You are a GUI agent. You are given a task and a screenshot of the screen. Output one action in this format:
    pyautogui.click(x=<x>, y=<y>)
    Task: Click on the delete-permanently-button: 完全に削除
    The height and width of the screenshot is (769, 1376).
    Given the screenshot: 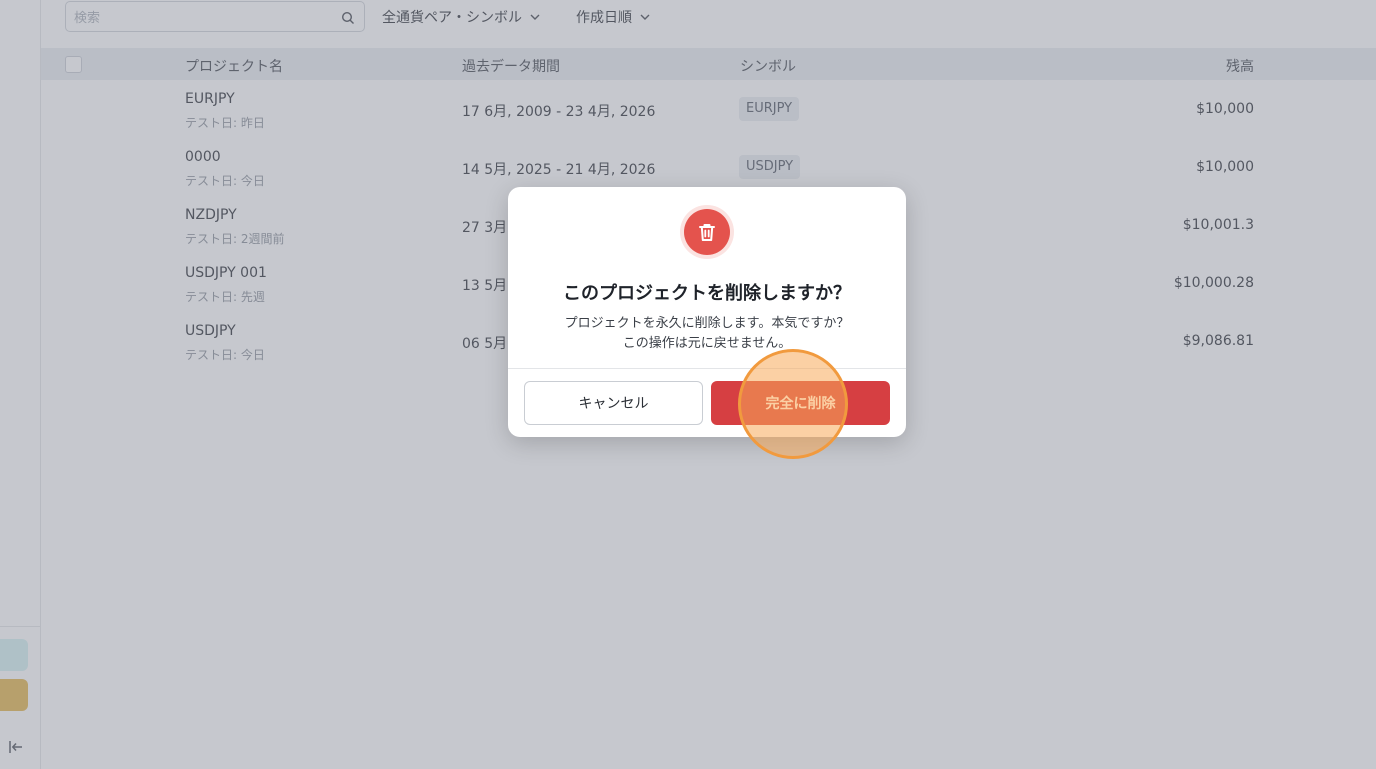 What is the action you would take?
    pyautogui.click(x=800, y=403)
    